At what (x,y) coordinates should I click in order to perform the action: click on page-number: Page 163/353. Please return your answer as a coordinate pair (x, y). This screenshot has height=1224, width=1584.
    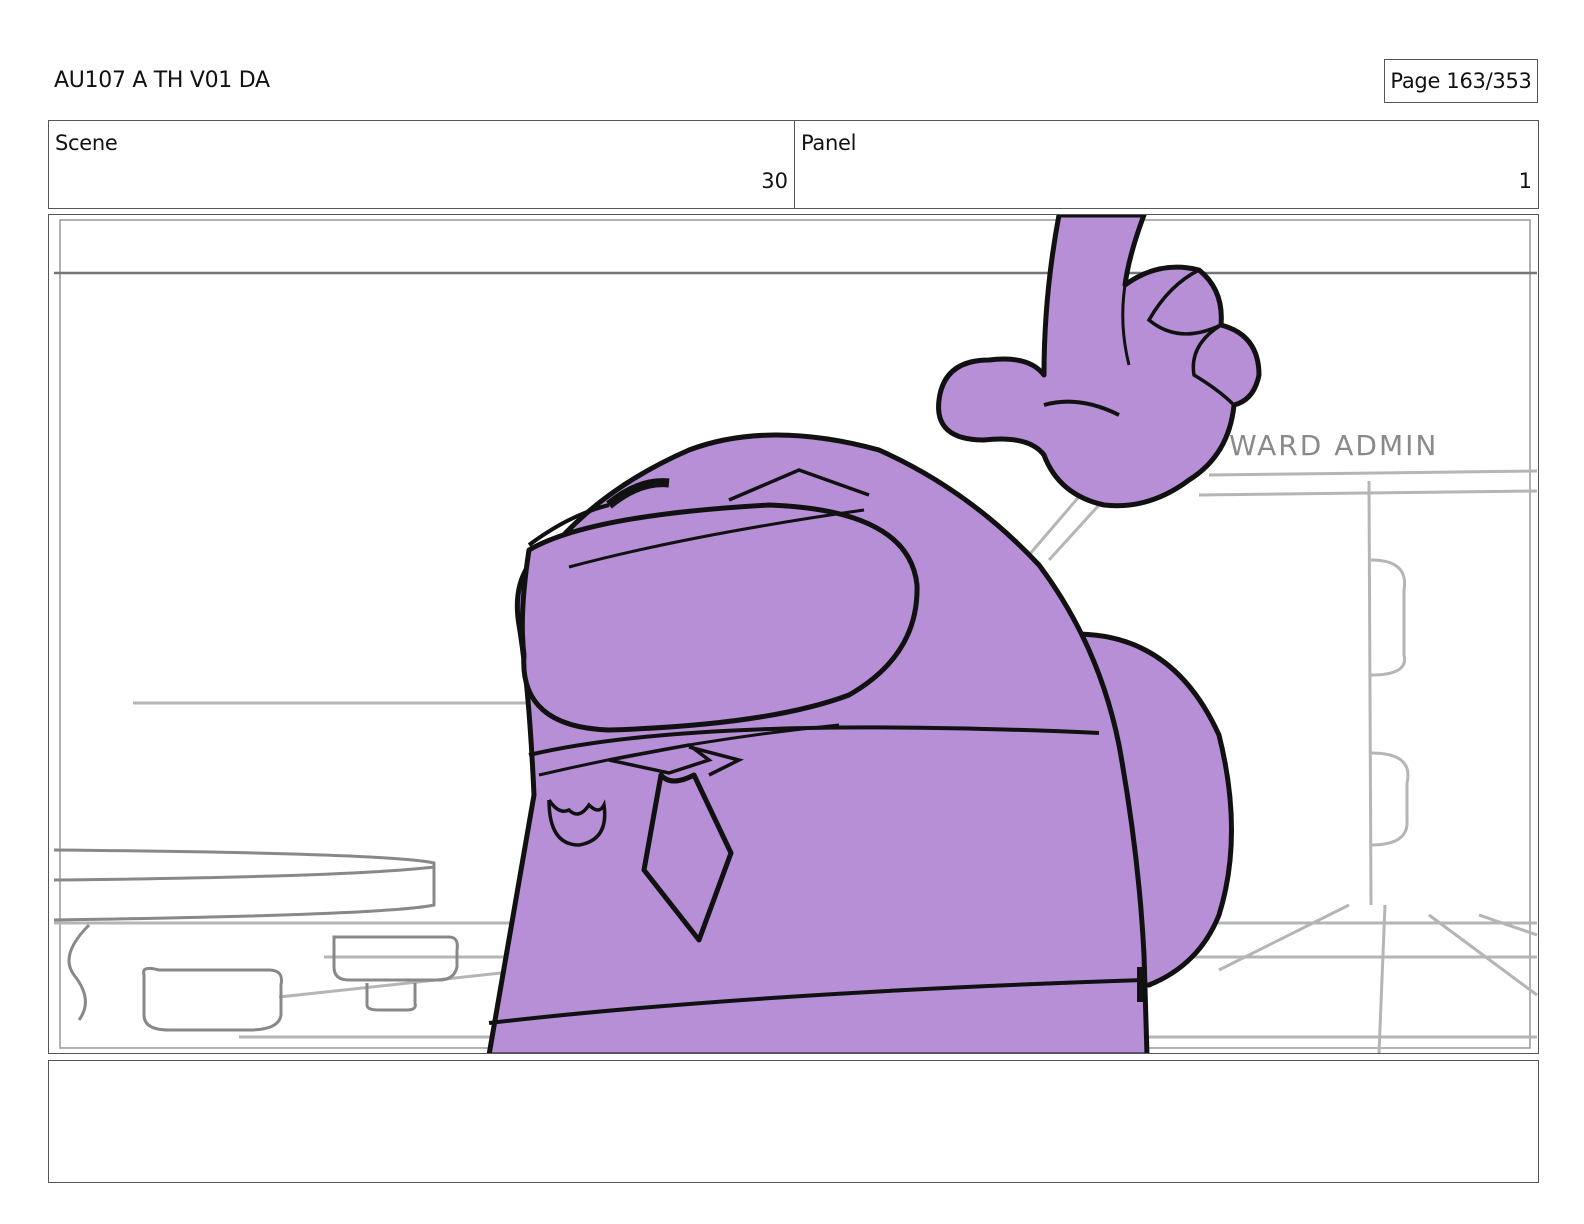
    Looking at the image, I should click on (1461, 81).